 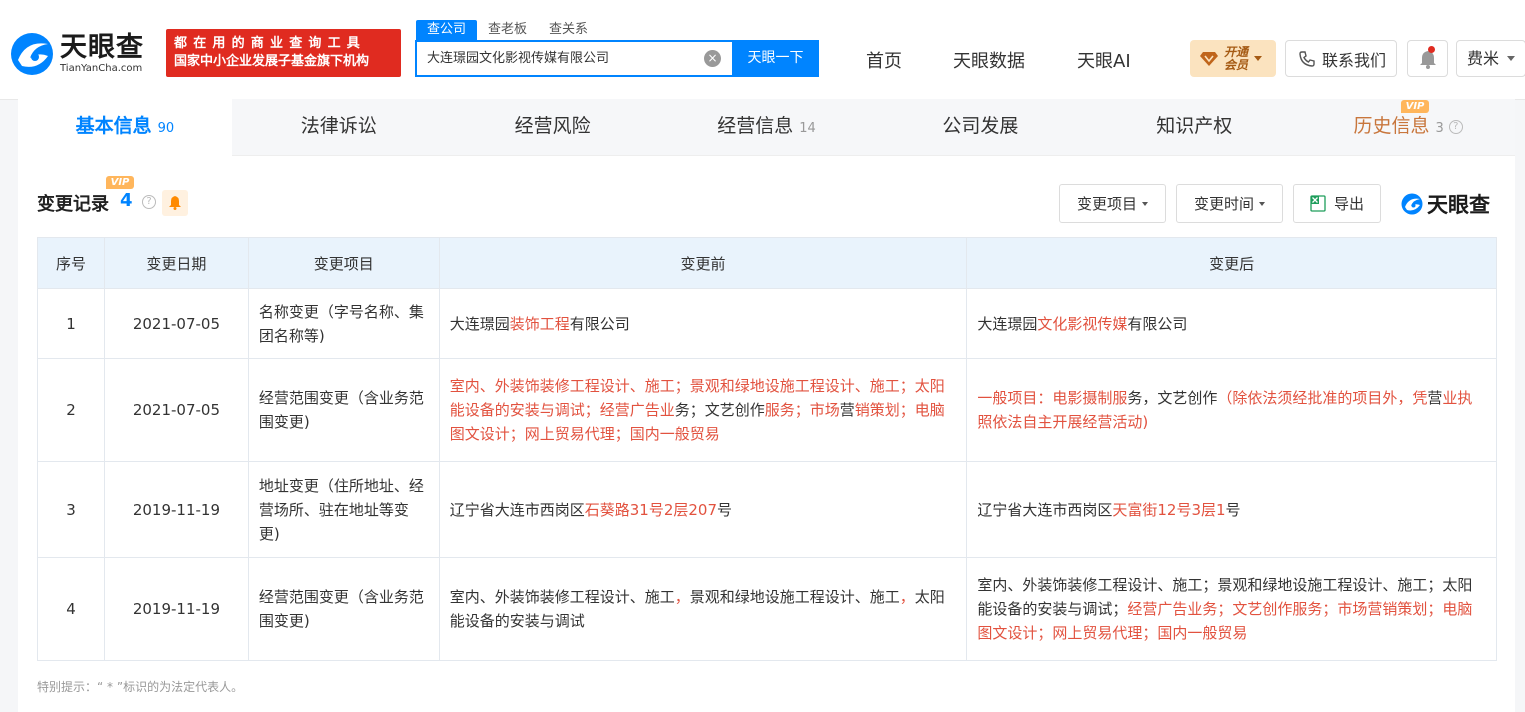 I want to click on export-label: 导出, so click(x=1348, y=204).